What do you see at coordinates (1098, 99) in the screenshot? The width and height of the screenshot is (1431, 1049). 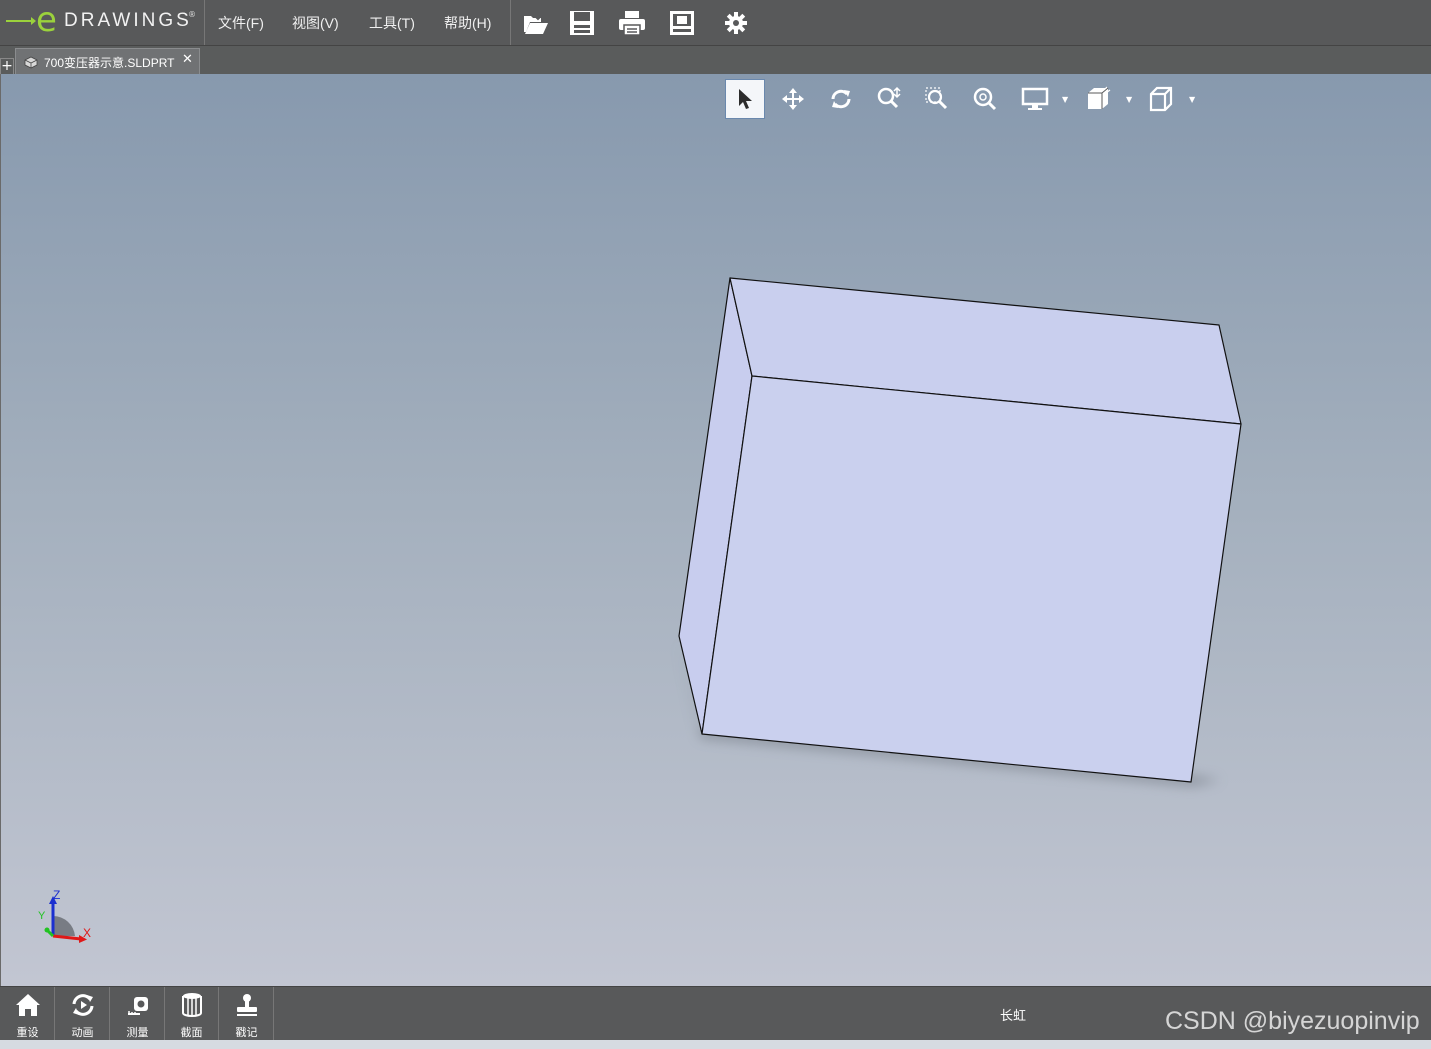 I see `shading-icon` at bounding box center [1098, 99].